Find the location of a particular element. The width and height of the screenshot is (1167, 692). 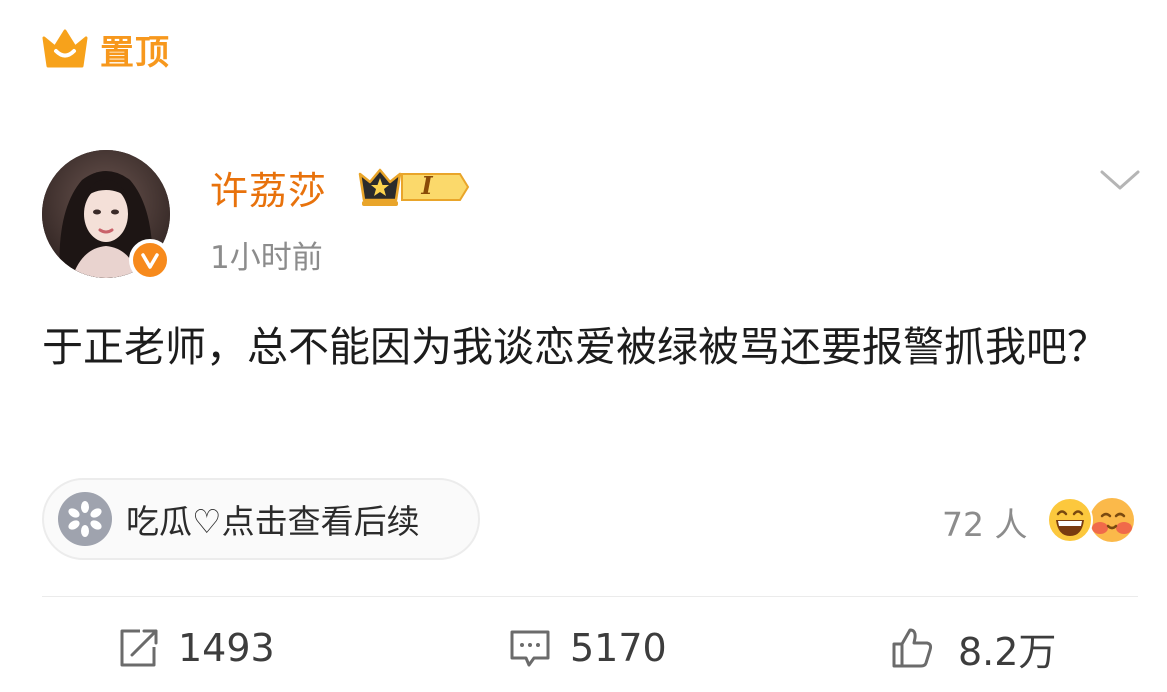

comment-icon is located at coordinates (530, 648).